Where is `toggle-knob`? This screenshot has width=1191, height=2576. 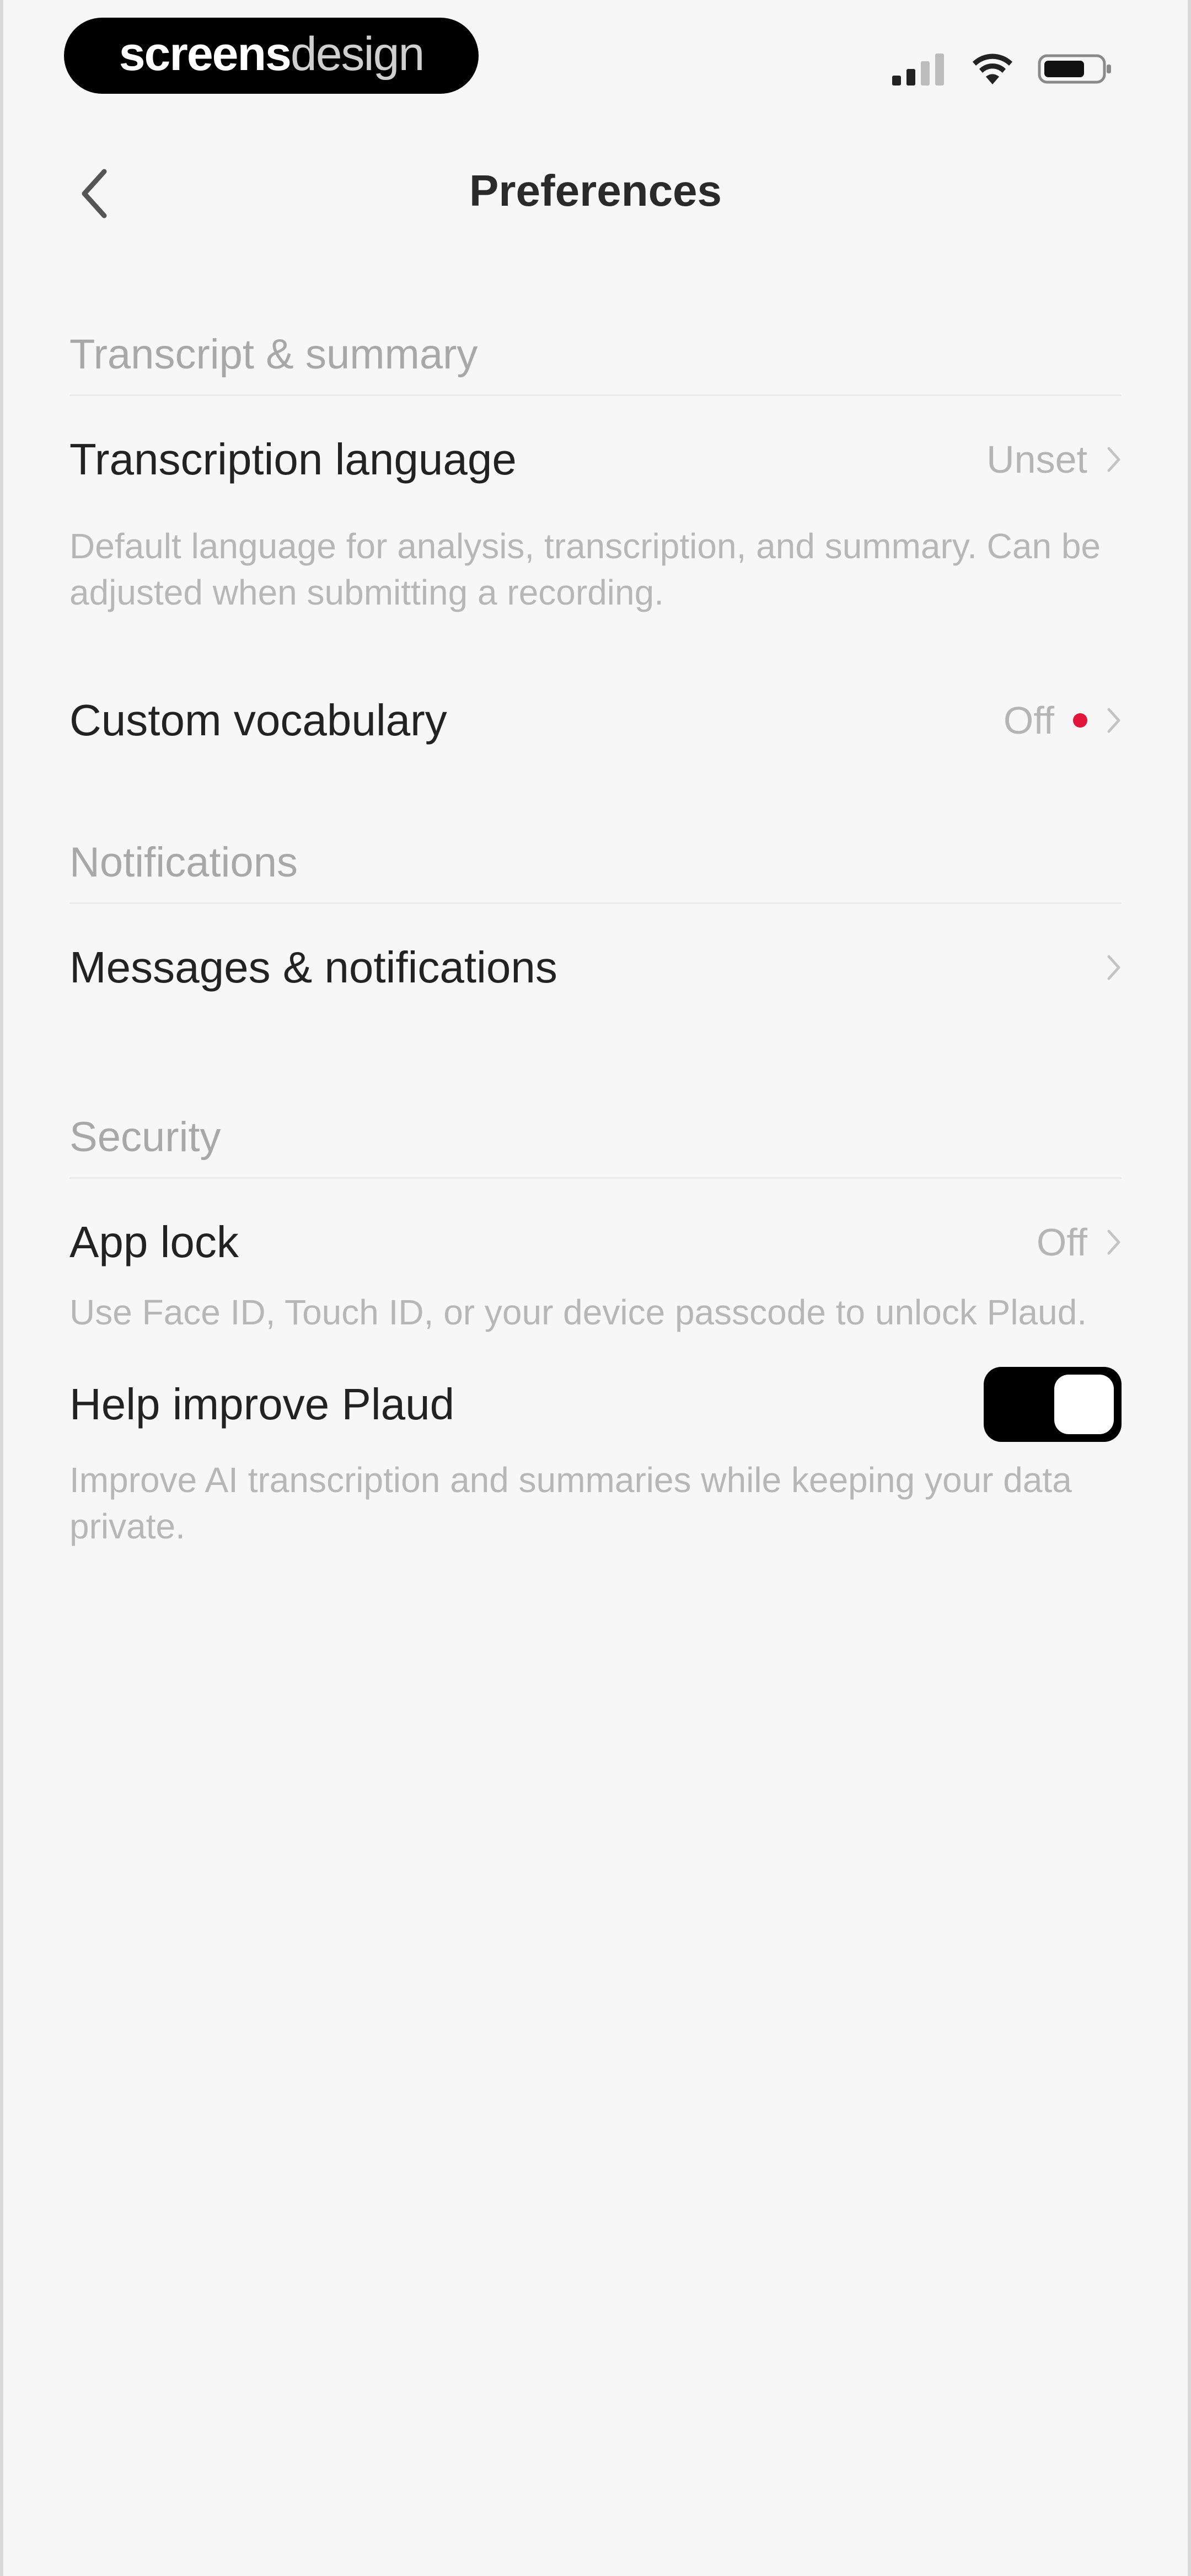 toggle-knob is located at coordinates (1084, 1404).